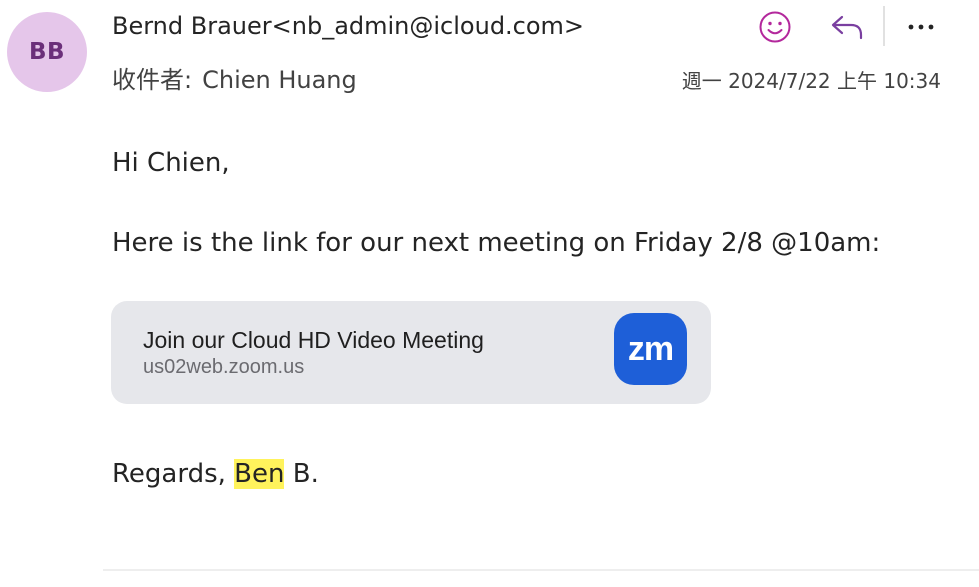 This screenshot has width=979, height=587. I want to click on reply-icon, so click(847, 27).